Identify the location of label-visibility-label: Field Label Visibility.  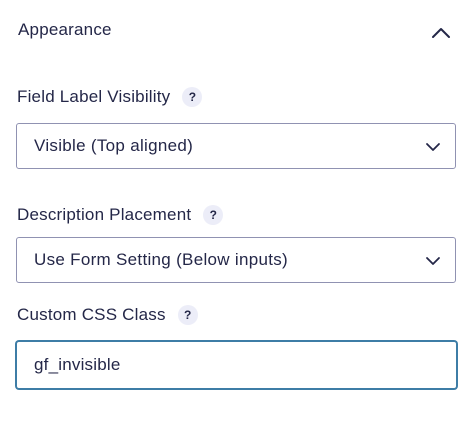
(94, 96).